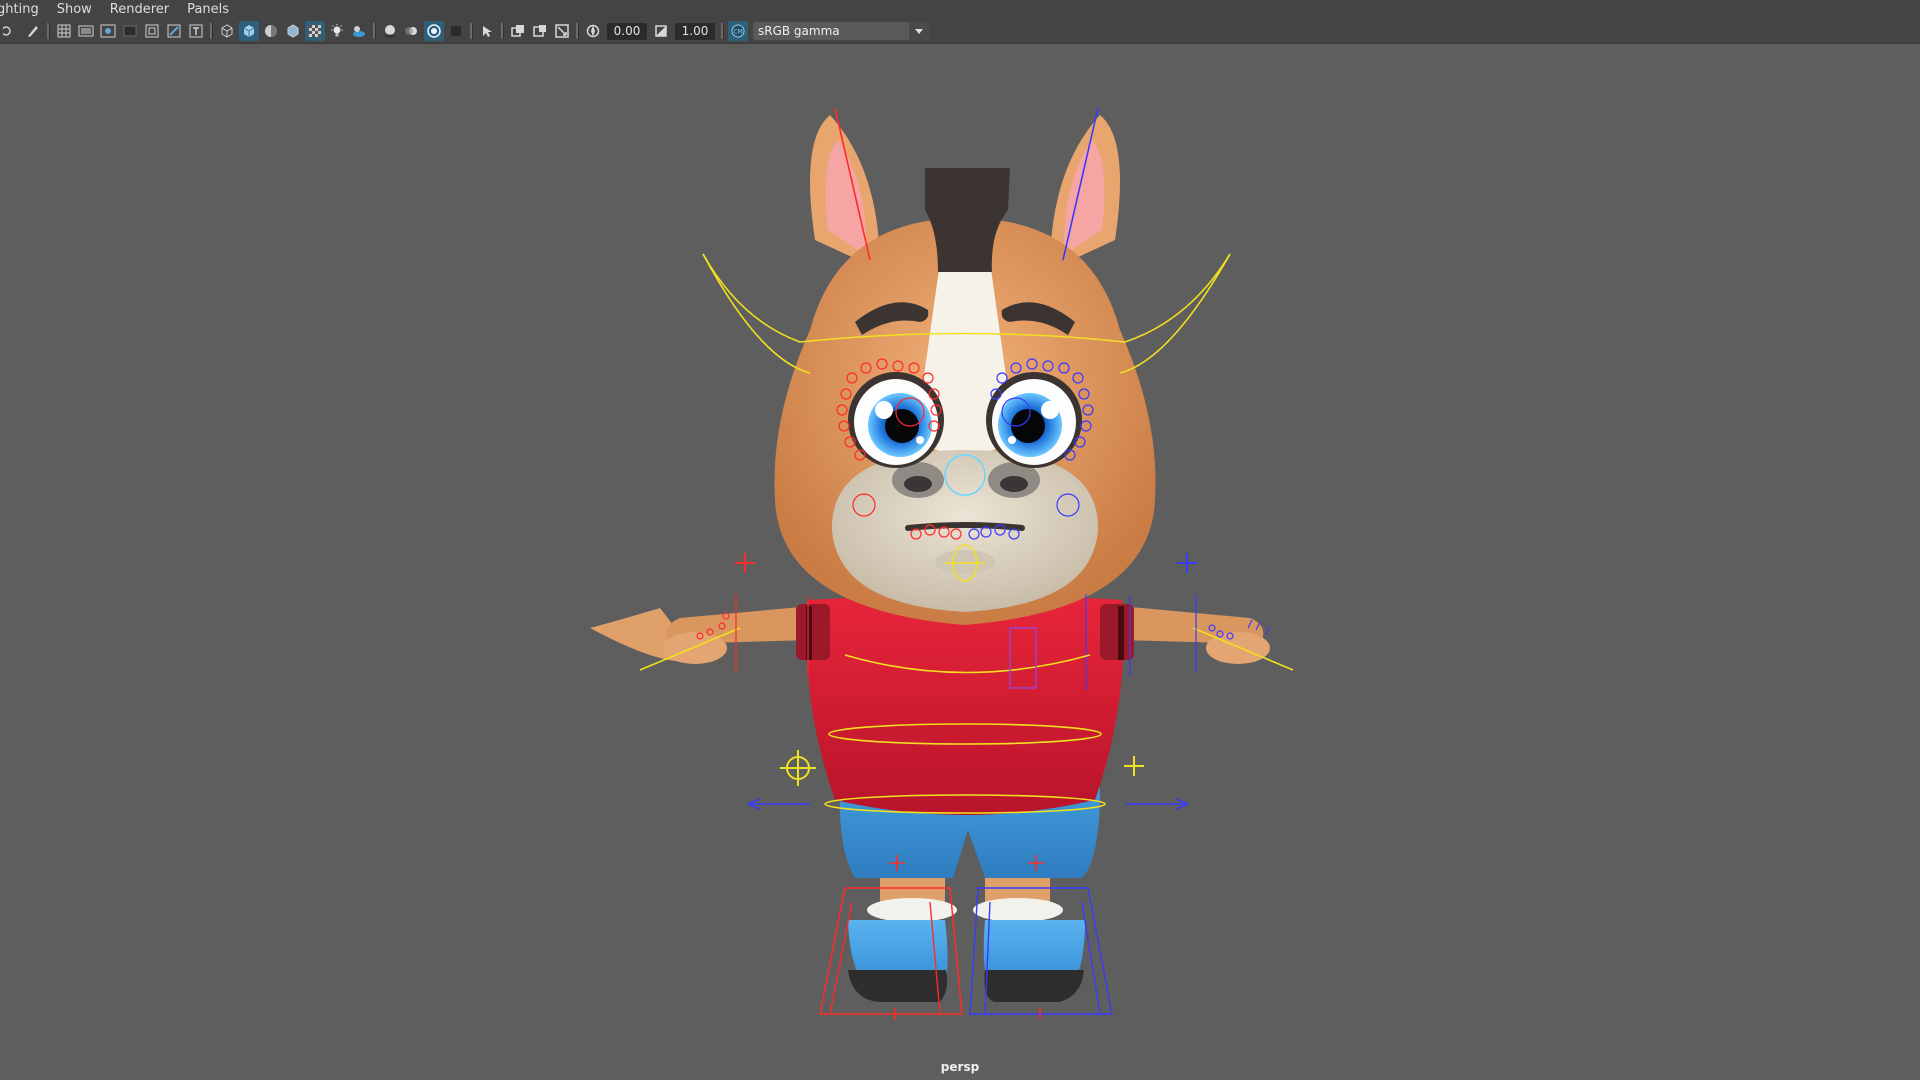  Describe the element at coordinates (271, 31) in the screenshot. I see `default-material-icon` at that location.